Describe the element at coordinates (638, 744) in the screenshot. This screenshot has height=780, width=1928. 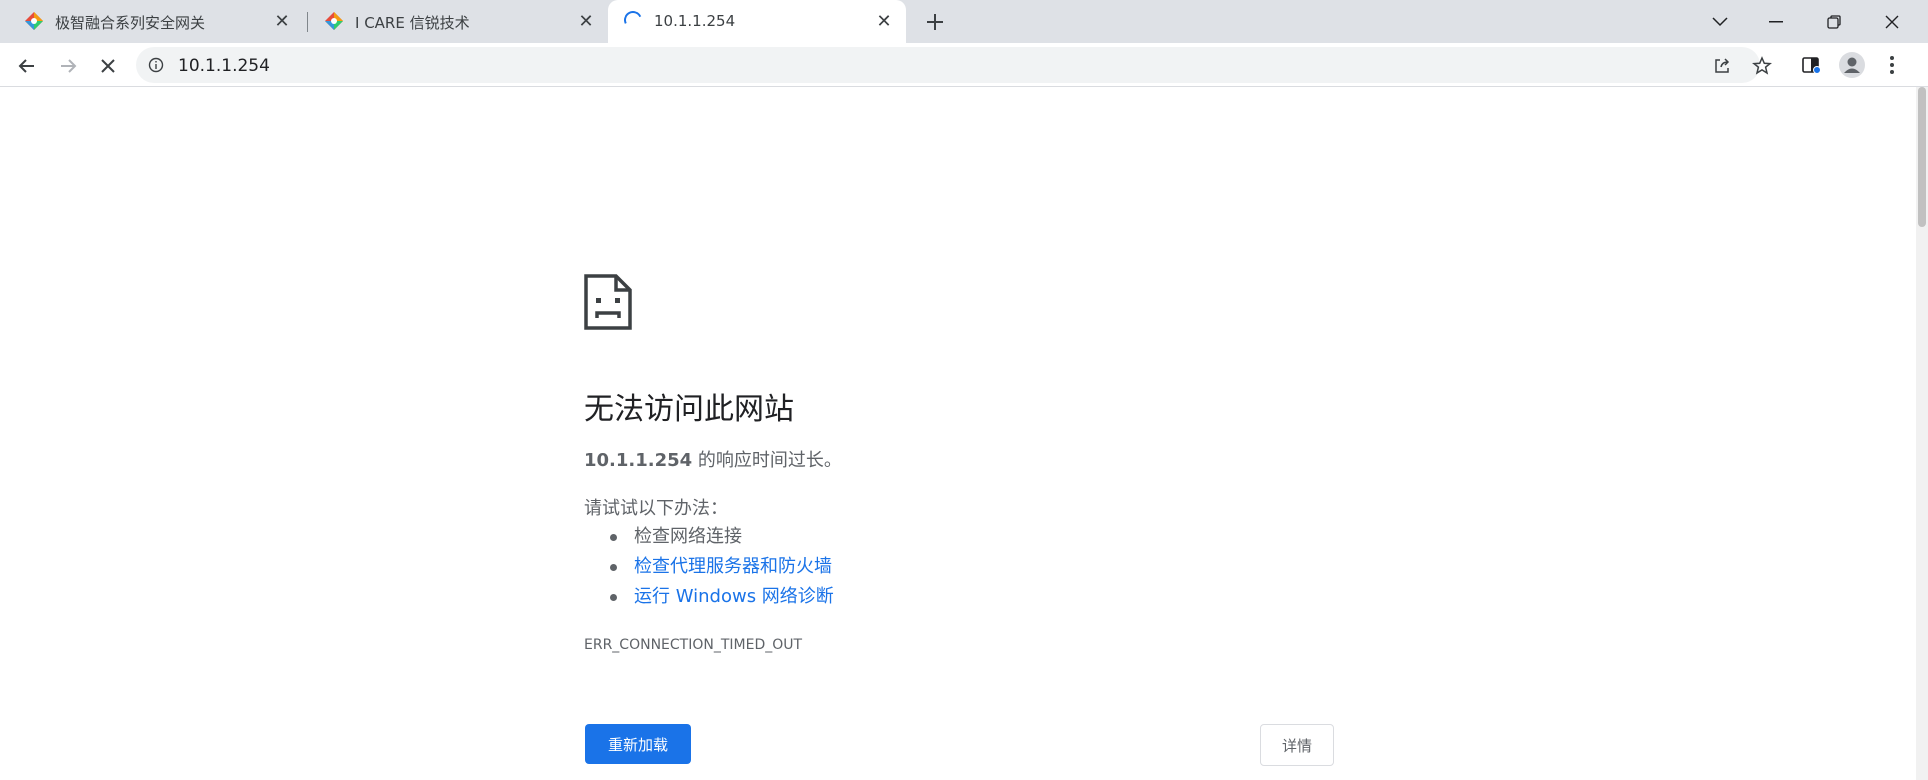
I see `reload-button: 重新加载` at that location.